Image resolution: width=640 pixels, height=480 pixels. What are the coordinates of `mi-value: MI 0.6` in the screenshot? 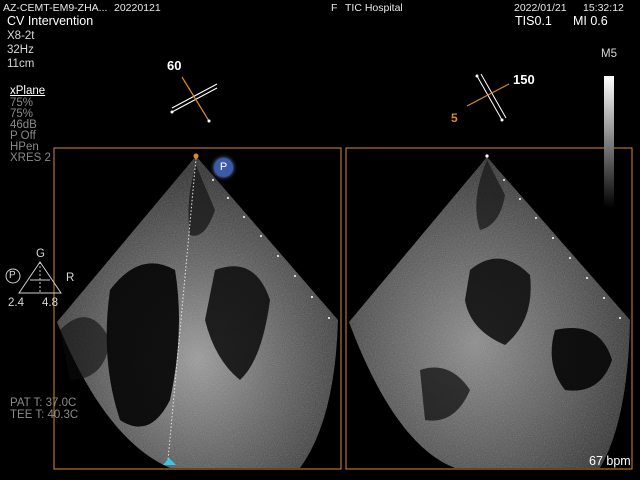 It's located at (590, 21).